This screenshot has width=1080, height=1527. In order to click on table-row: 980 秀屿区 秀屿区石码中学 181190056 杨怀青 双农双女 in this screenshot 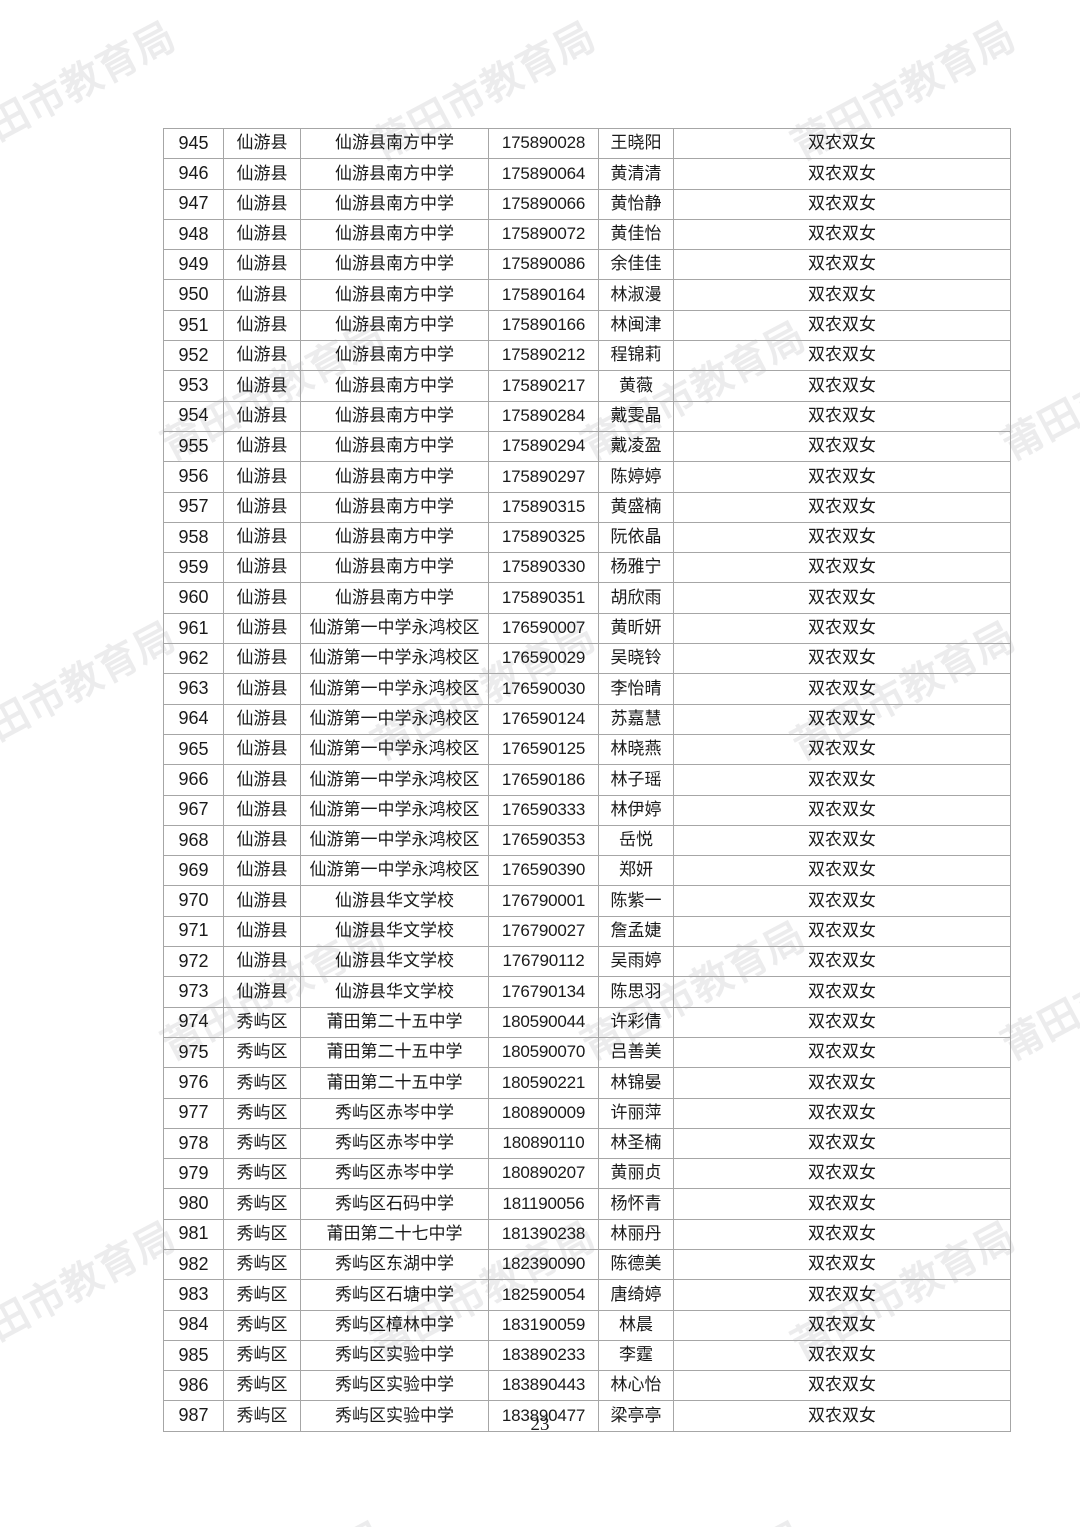, I will do `click(587, 1204)`.